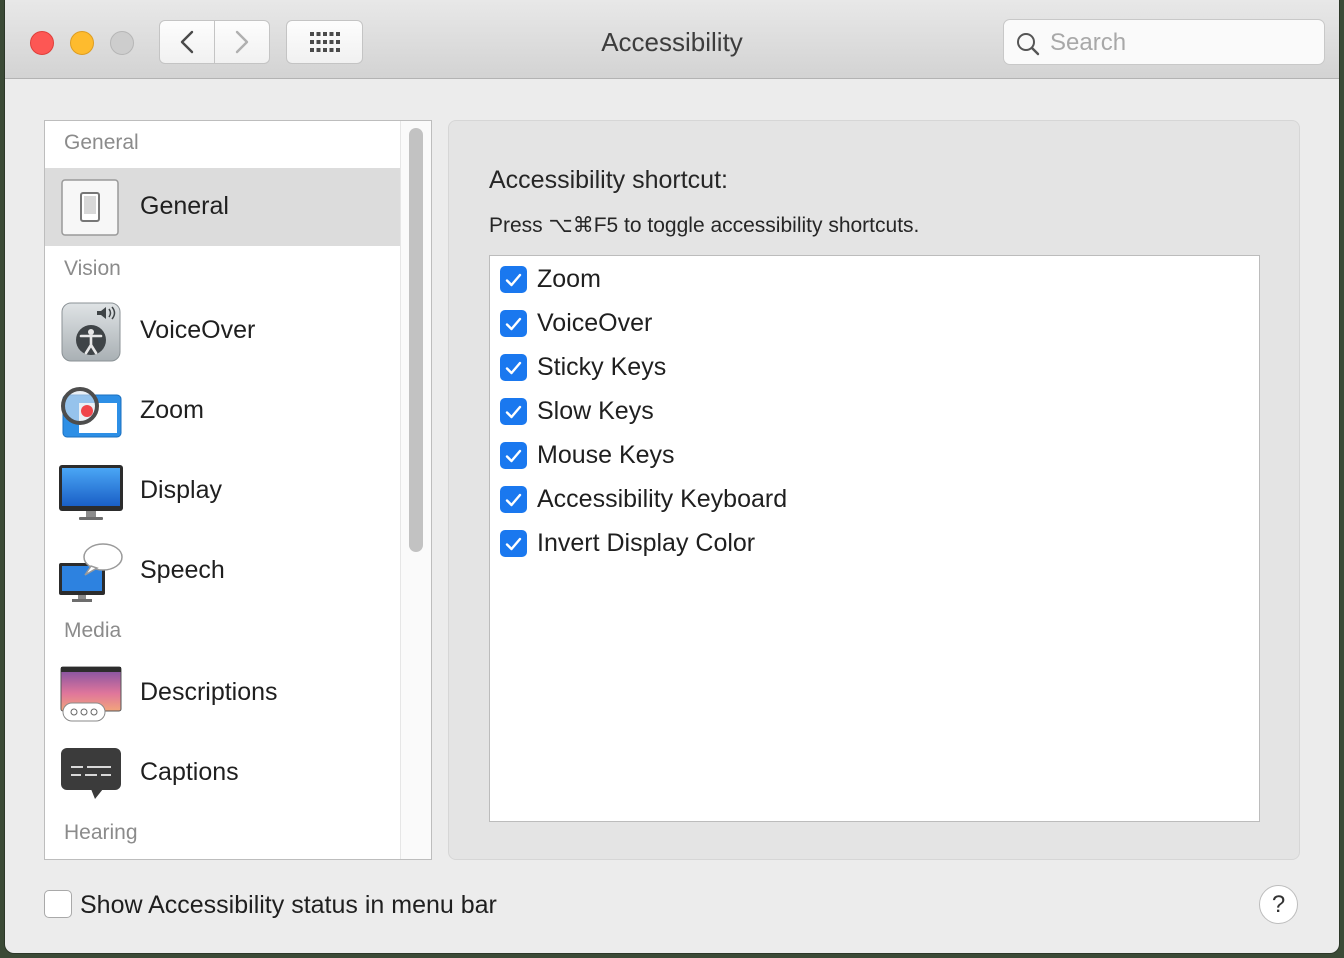  What do you see at coordinates (288, 905) in the screenshot?
I see `show-status-label: Show Accessibility status in menu bar` at bounding box center [288, 905].